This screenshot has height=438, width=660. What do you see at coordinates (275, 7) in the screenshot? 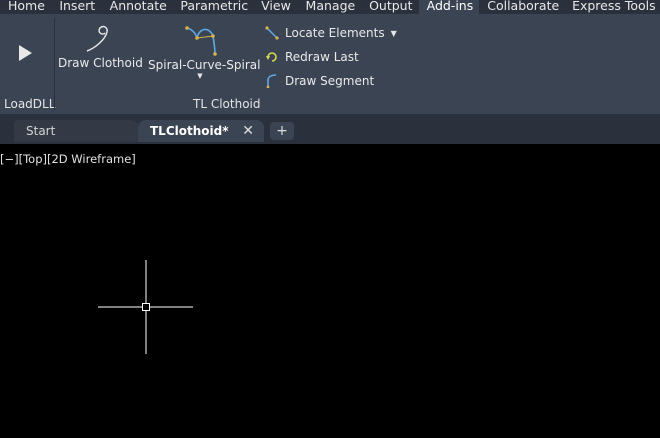
I see `tab-view: View` at bounding box center [275, 7].